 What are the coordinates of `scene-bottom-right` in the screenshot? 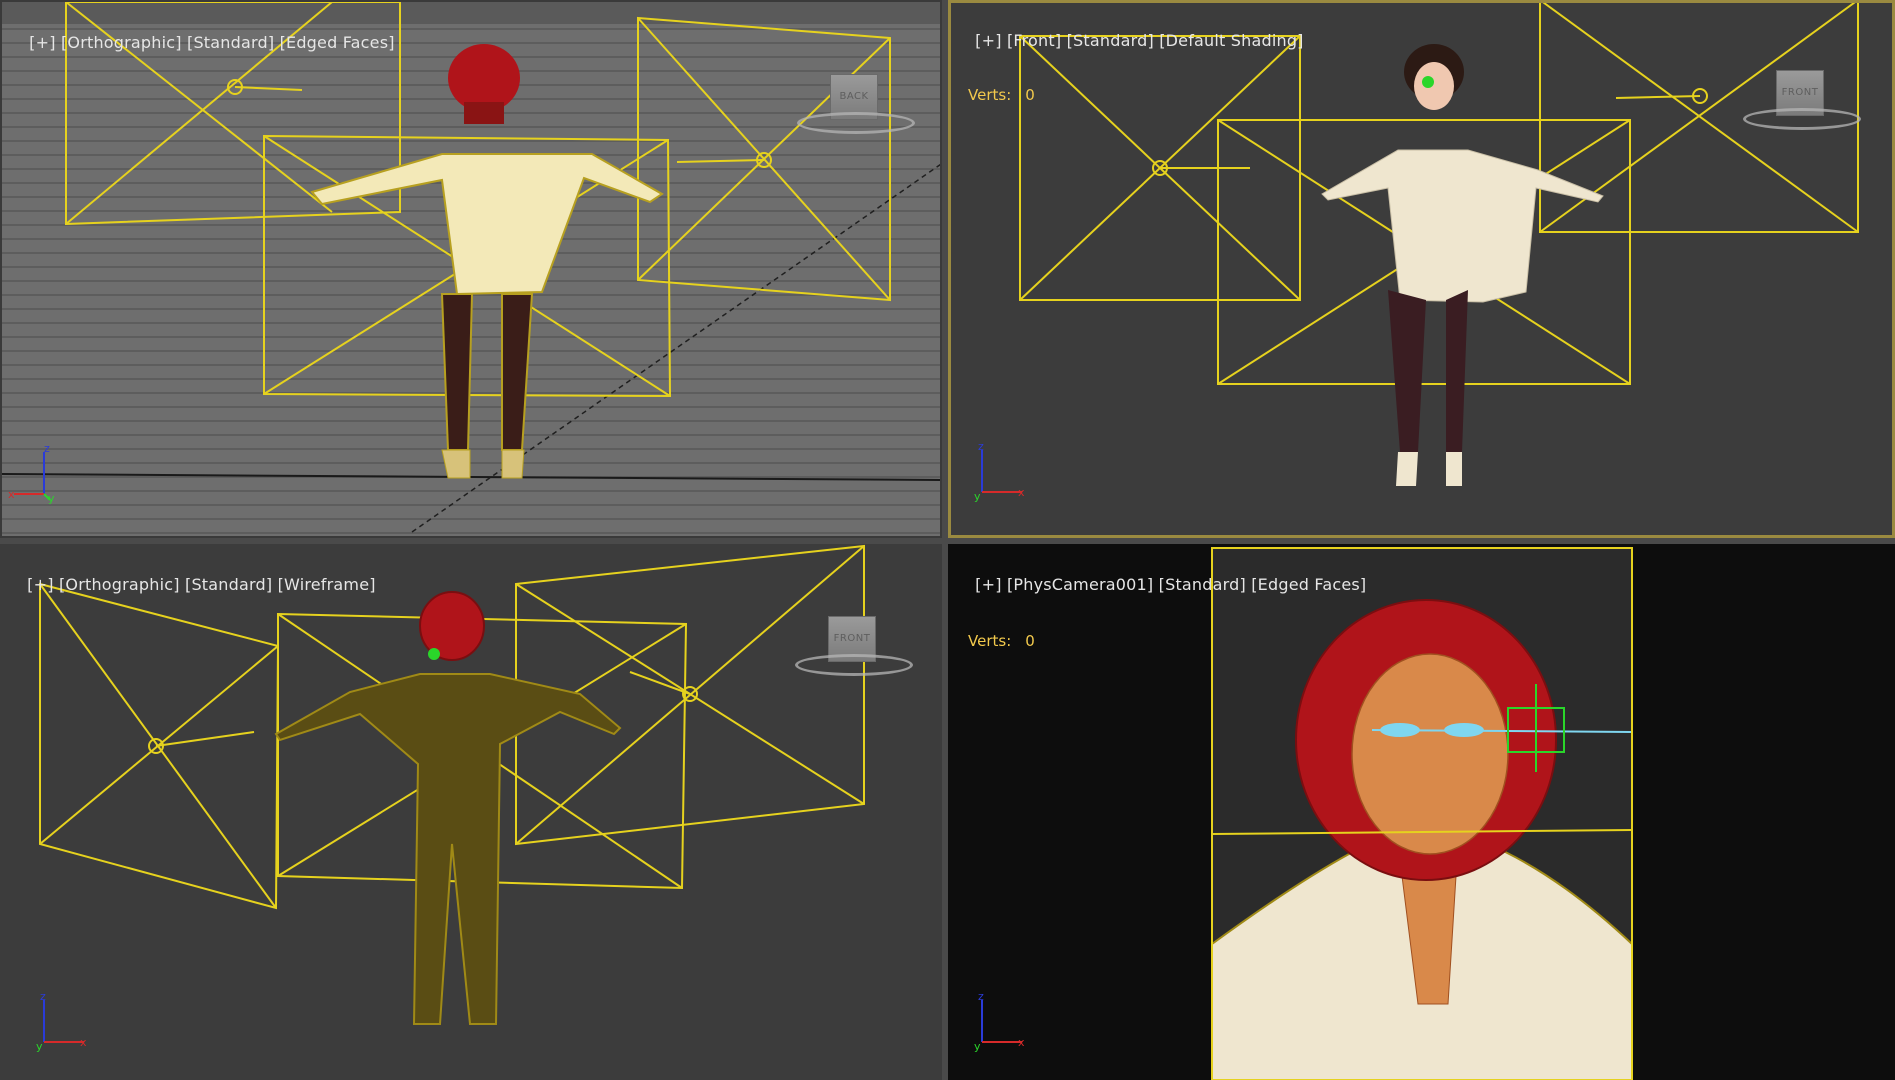 It's located at (1422, 813).